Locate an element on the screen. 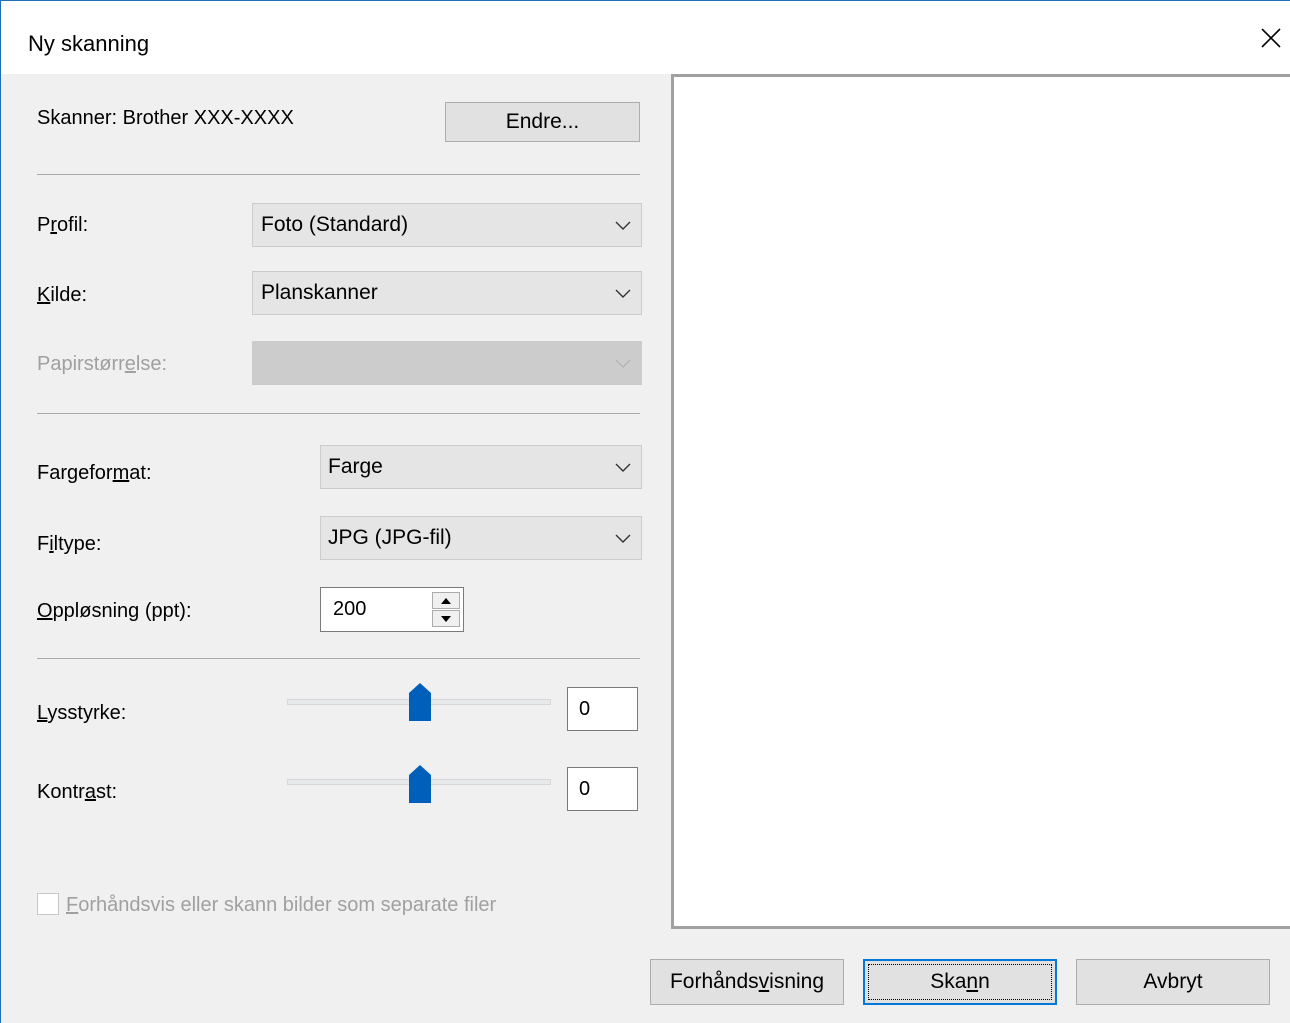 The height and width of the screenshot is (1023, 1290). cancel-button-label: Avbryt is located at coordinates (1173, 981).